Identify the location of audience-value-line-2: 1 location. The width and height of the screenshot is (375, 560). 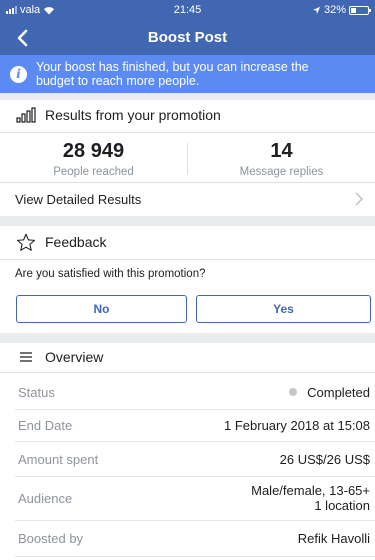
(342, 505).